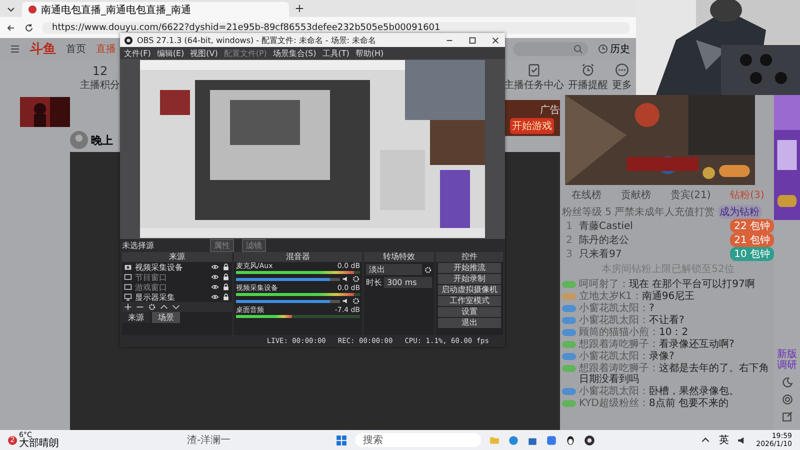 This screenshot has height=450, width=800. What do you see at coordinates (587, 195) in the screenshot?
I see `ranking-tab: 在线榜` at bounding box center [587, 195].